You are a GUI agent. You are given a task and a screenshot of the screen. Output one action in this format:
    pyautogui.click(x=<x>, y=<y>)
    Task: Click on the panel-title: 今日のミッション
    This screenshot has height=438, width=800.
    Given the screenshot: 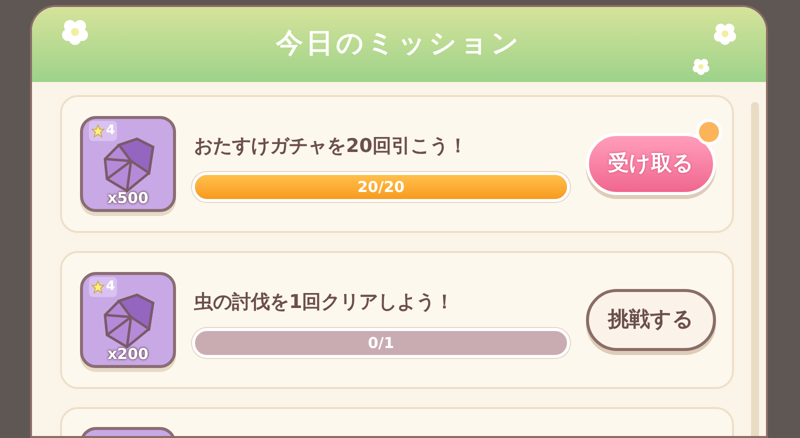 What is the action you would take?
    pyautogui.click(x=399, y=44)
    